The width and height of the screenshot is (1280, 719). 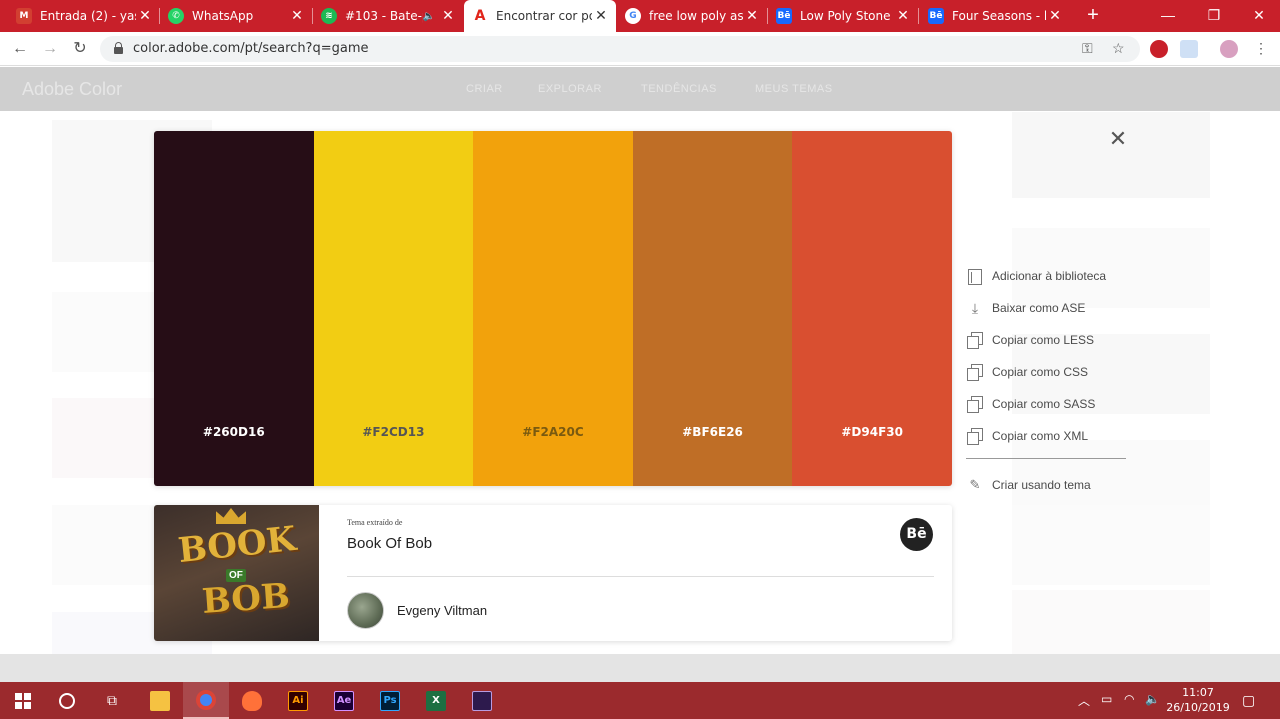 What do you see at coordinates (553, 432) in the screenshot?
I see `hex-code-label: #F2A20C` at bounding box center [553, 432].